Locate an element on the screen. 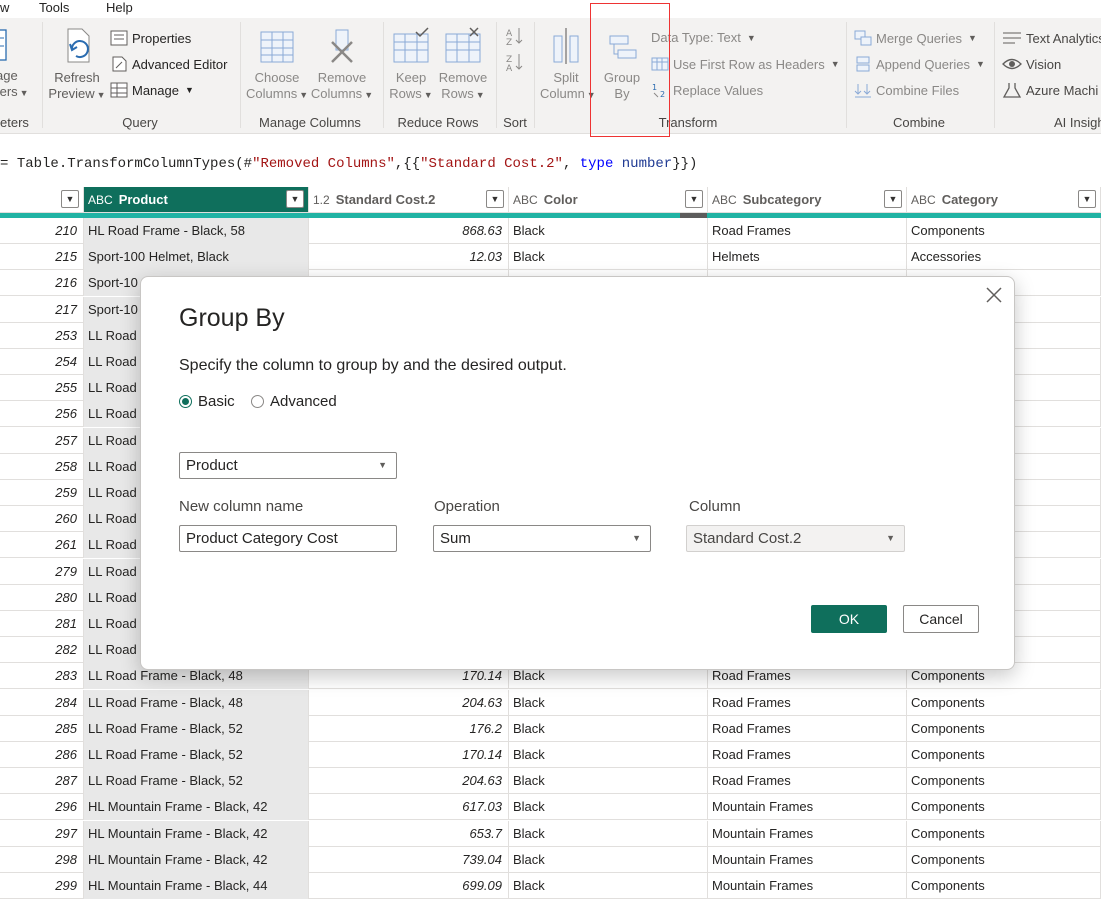  row-index-cell: 287 is located at coordinates (42, 781).